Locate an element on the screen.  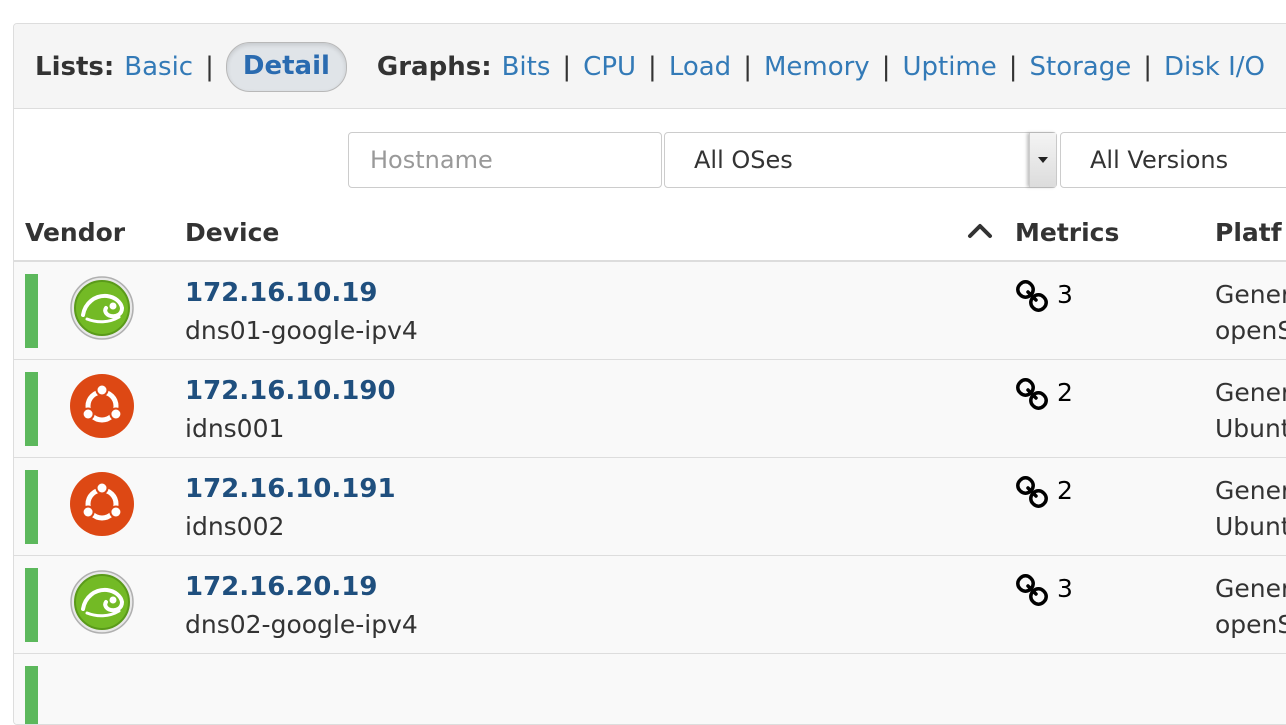
device-hostname: dns02-google-ipv4 is located at coordinates (301, 624).